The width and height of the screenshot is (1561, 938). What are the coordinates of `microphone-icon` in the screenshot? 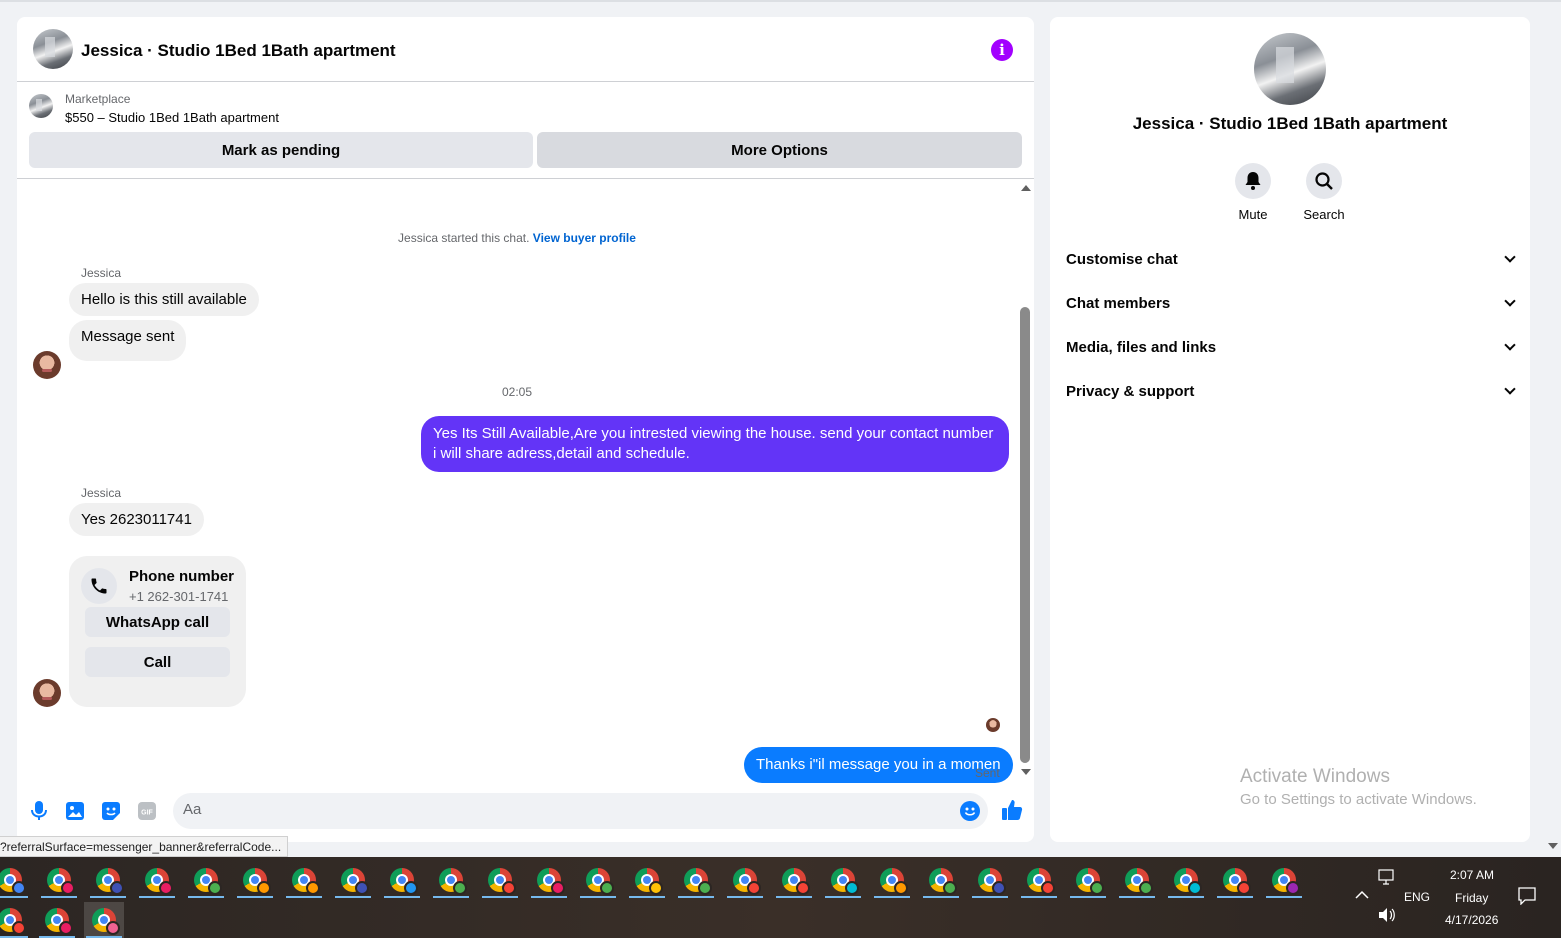 It's located at (39, 811).